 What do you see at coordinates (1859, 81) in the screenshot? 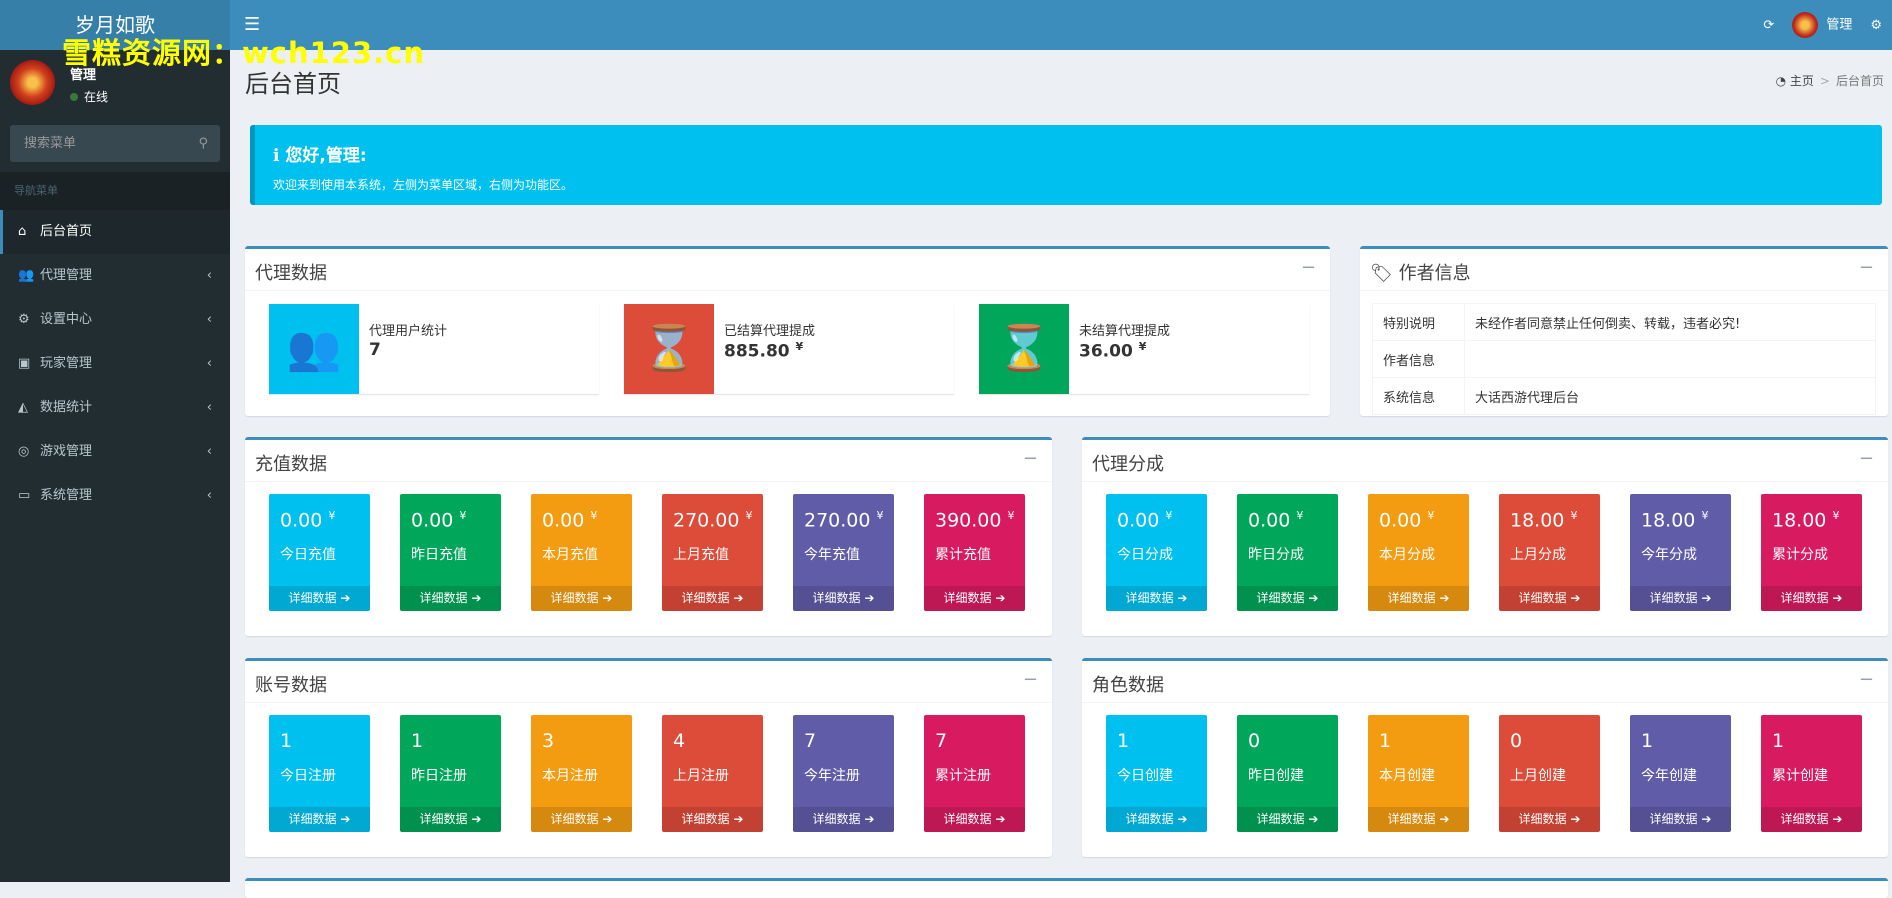
I see `breadcrumb-current: 后台首页` at bounding box center [1859, 81].